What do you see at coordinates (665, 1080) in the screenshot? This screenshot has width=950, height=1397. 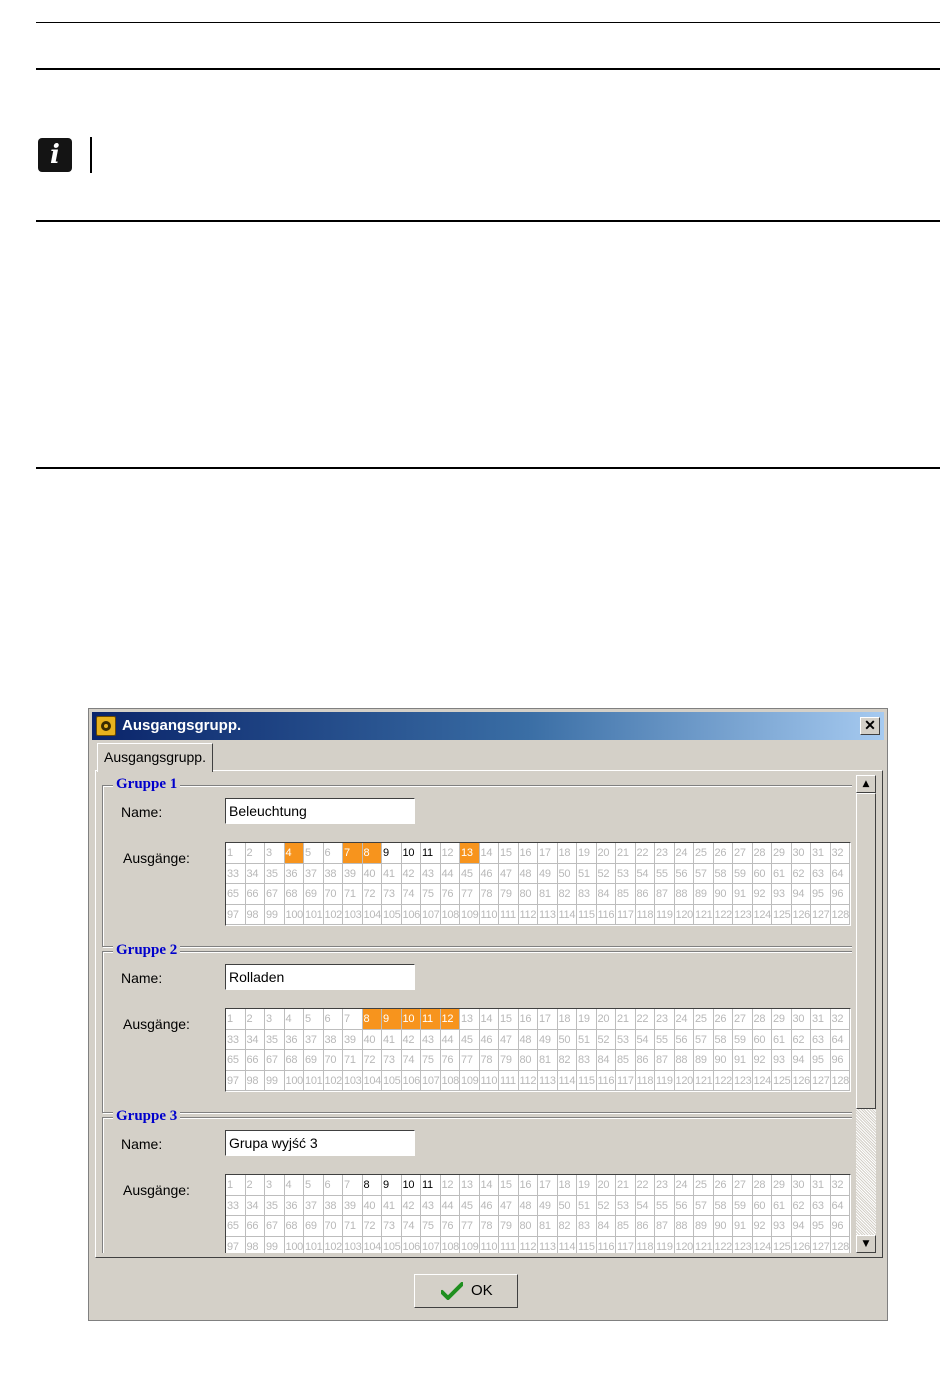 I see `output-cell: 119` at bounding box center [665, 1080].